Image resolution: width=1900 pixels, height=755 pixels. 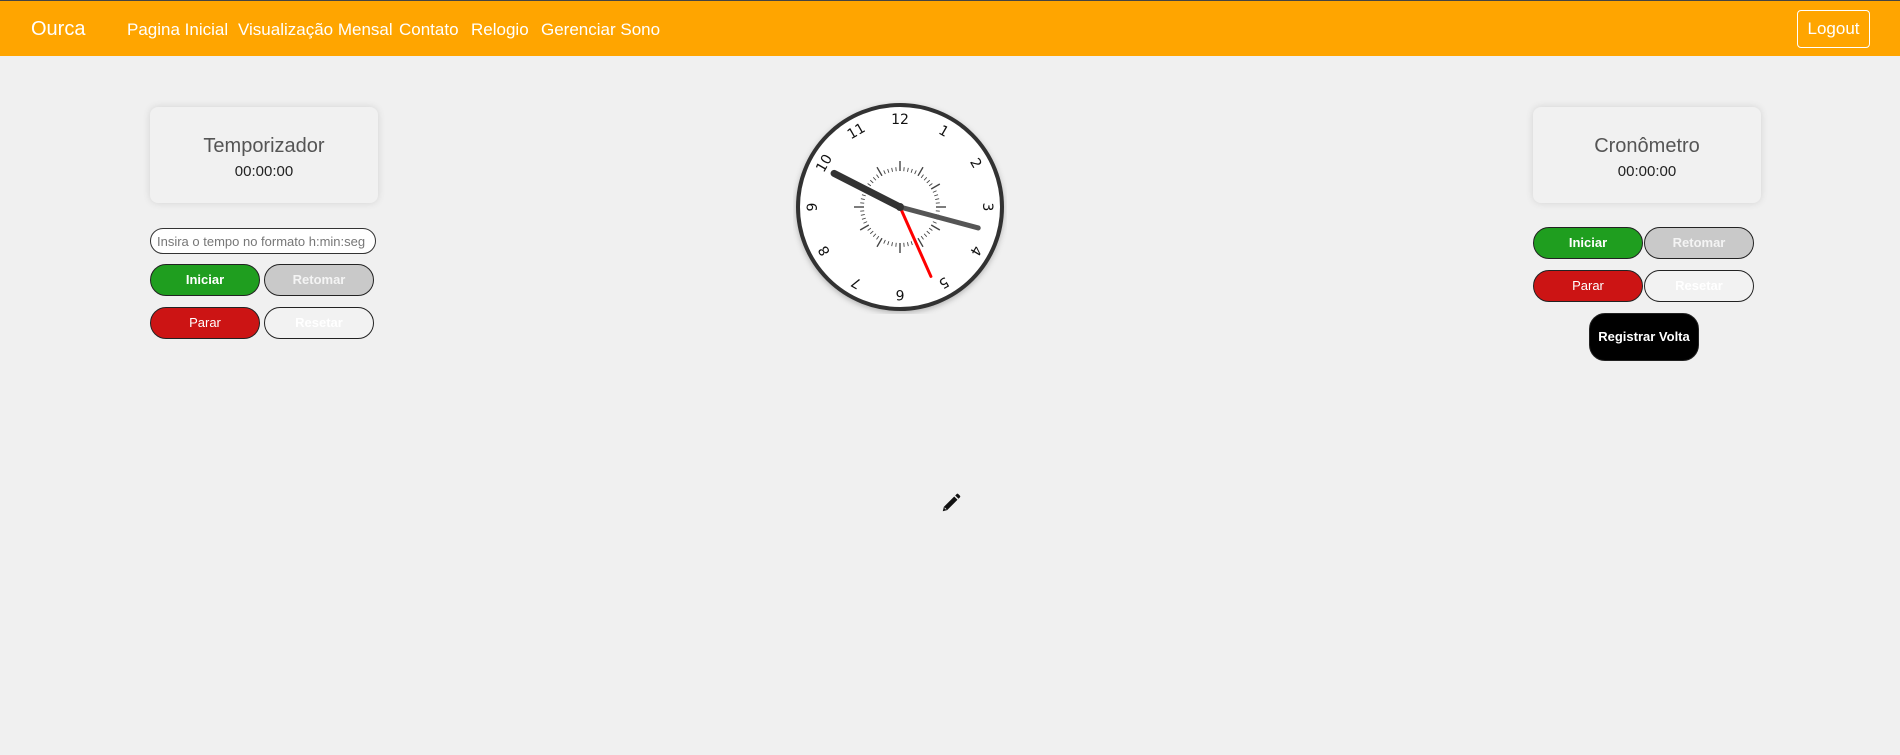 What do you see at coordinates (263, 241) in the screenshot?
I see `timer-input` at bounding box center [263, 241].